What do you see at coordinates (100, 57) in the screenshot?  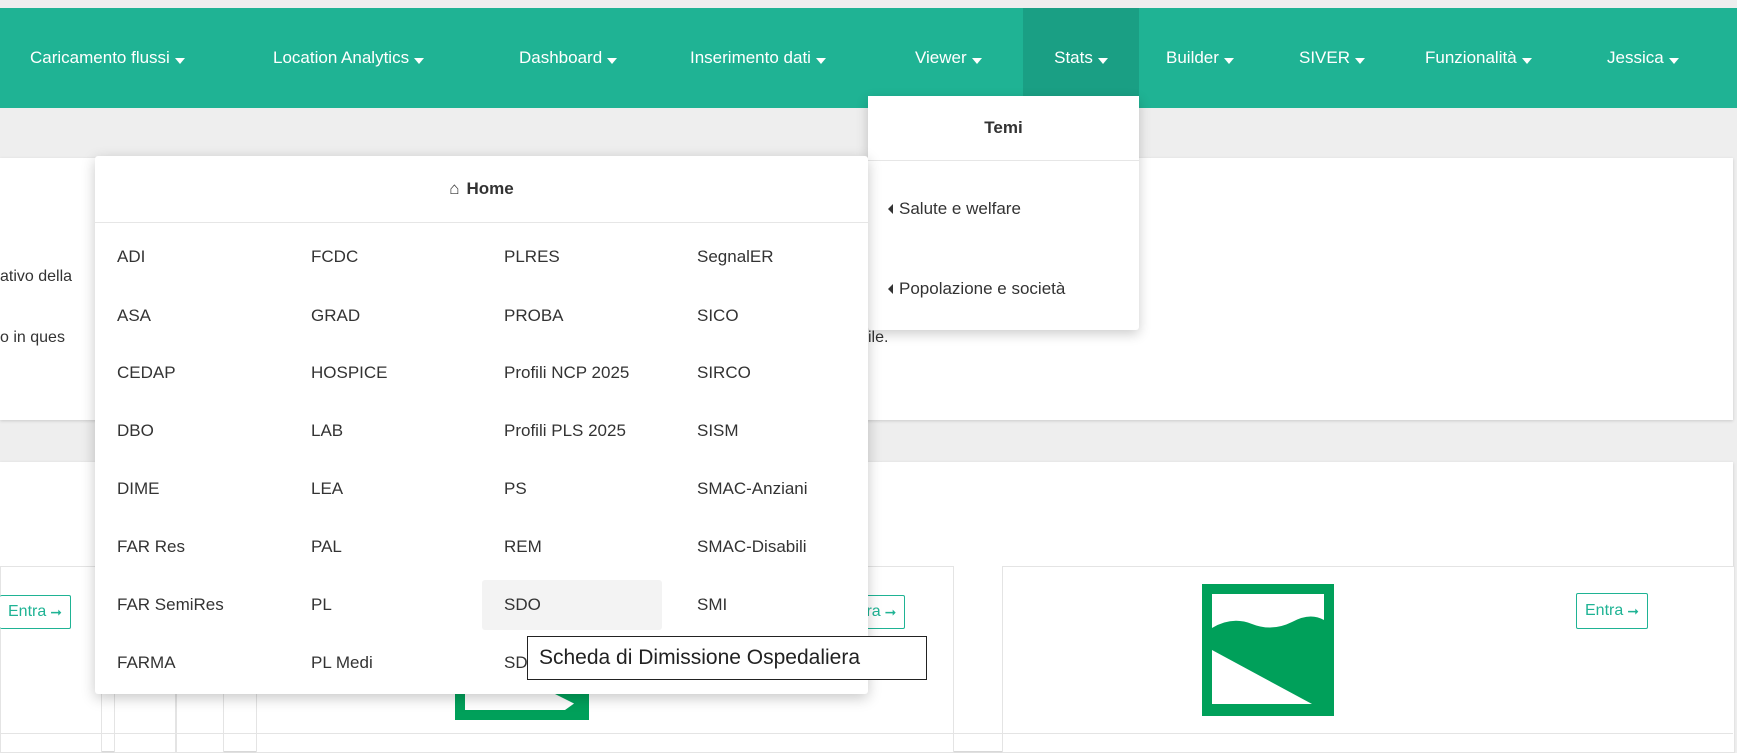 I see `nav-label: Caricamento flussi` at bounding box center [100, 57].